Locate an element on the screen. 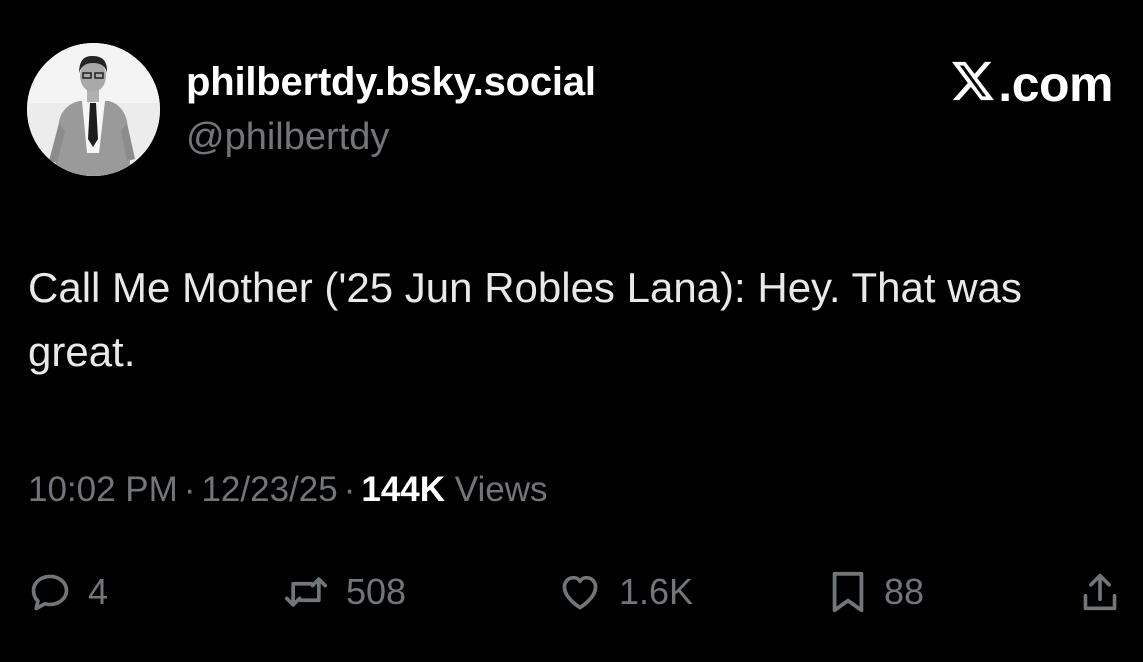  share-icon is located at coordinates (1100, 592).